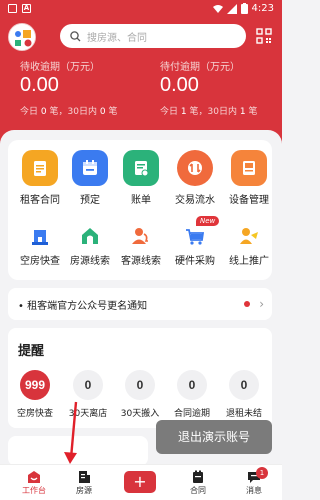  Describe the element at coordinates (40, 200) in the screenshot. I see `grid-item-label: 租客合同` at that location.